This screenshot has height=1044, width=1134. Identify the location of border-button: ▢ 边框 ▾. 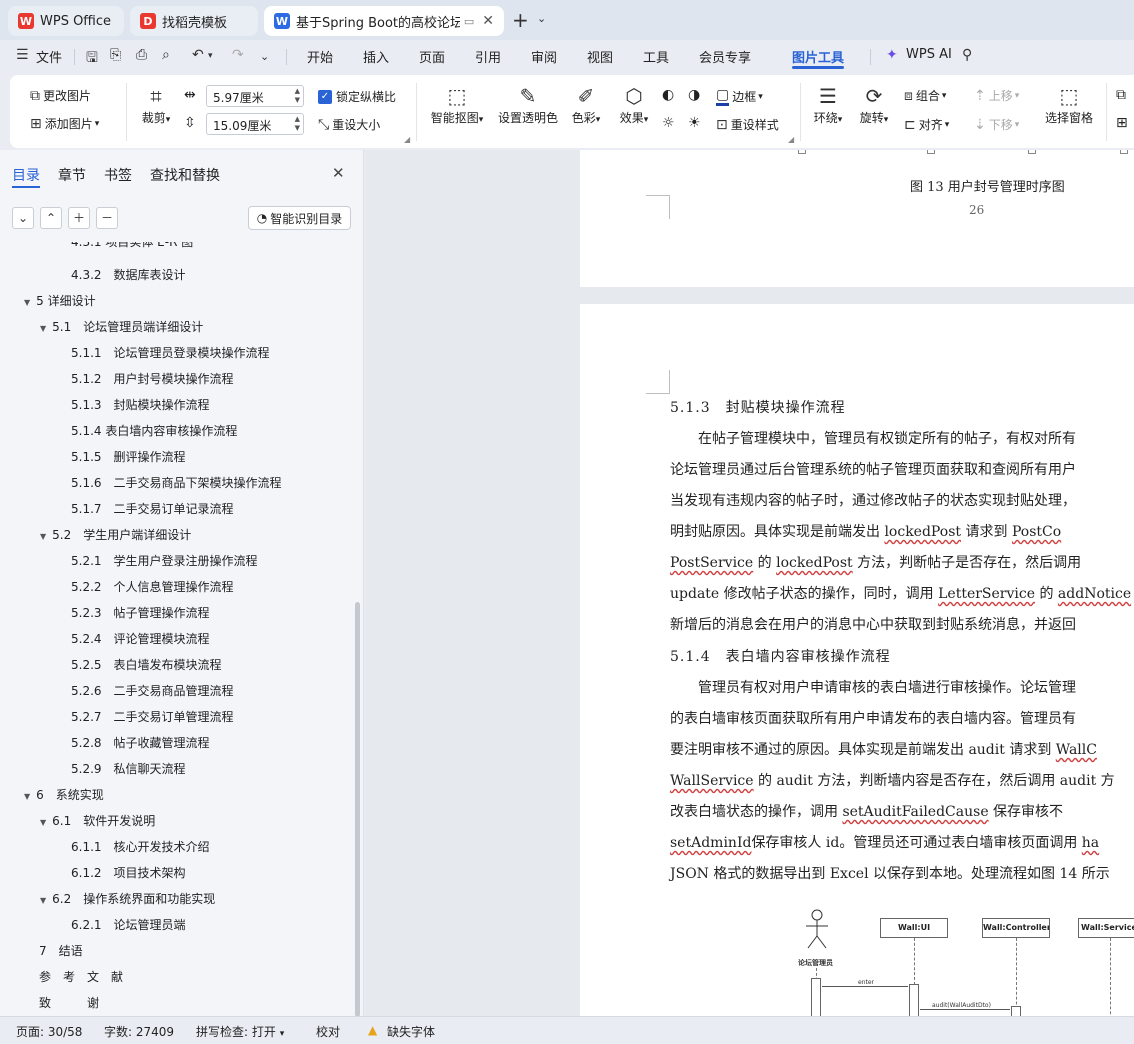
(739, 96).